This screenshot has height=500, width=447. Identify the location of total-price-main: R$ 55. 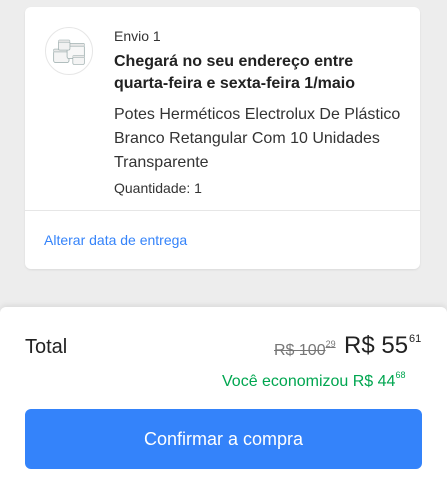
(376, 345).